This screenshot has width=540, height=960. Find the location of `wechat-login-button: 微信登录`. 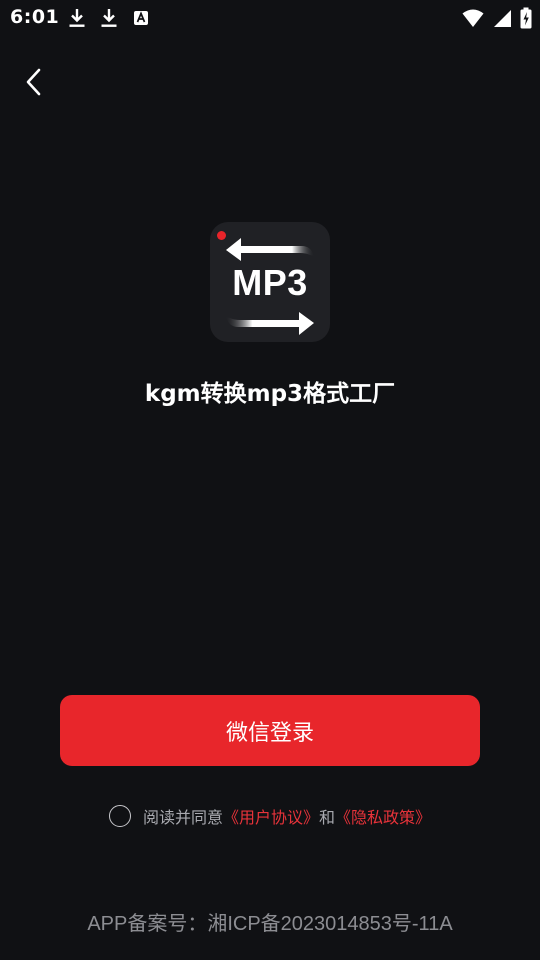

wechat-login-button: 微信登录 is located at coordinates (270, 730).